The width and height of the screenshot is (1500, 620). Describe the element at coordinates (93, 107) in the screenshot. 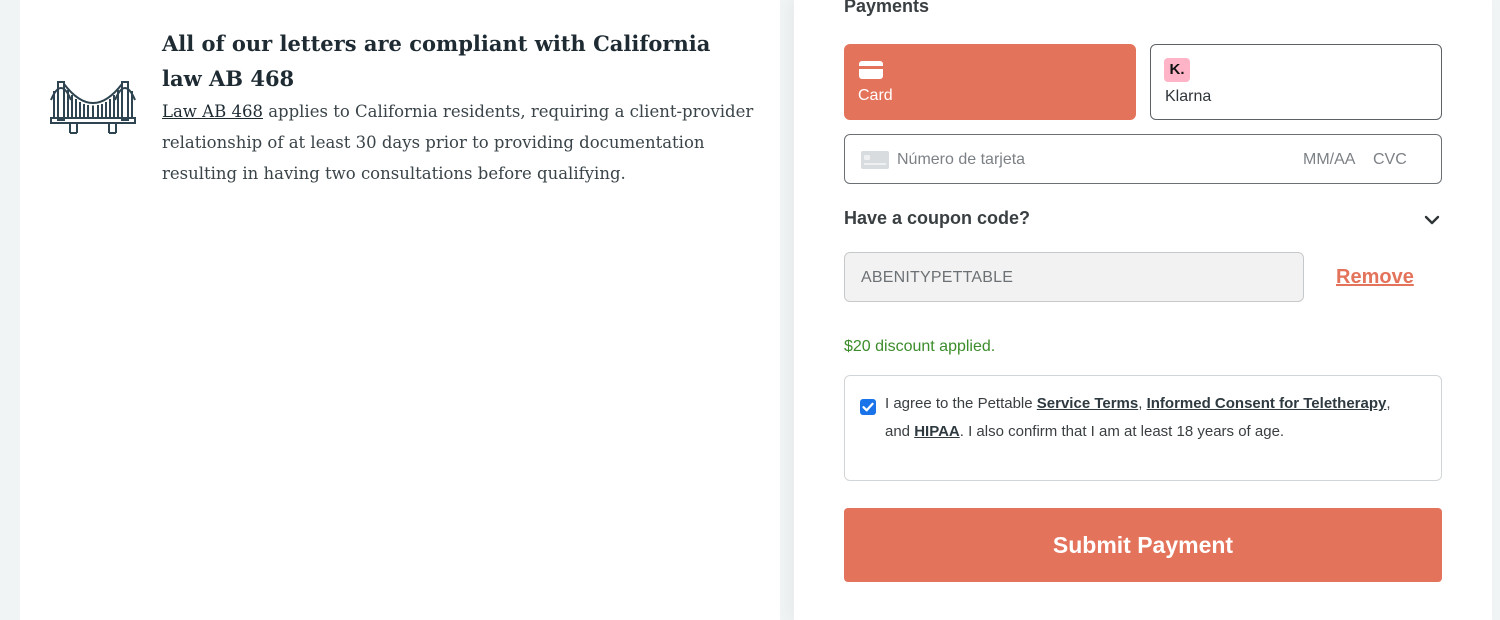

I see `golden-gate-bridge-icon` at that location.